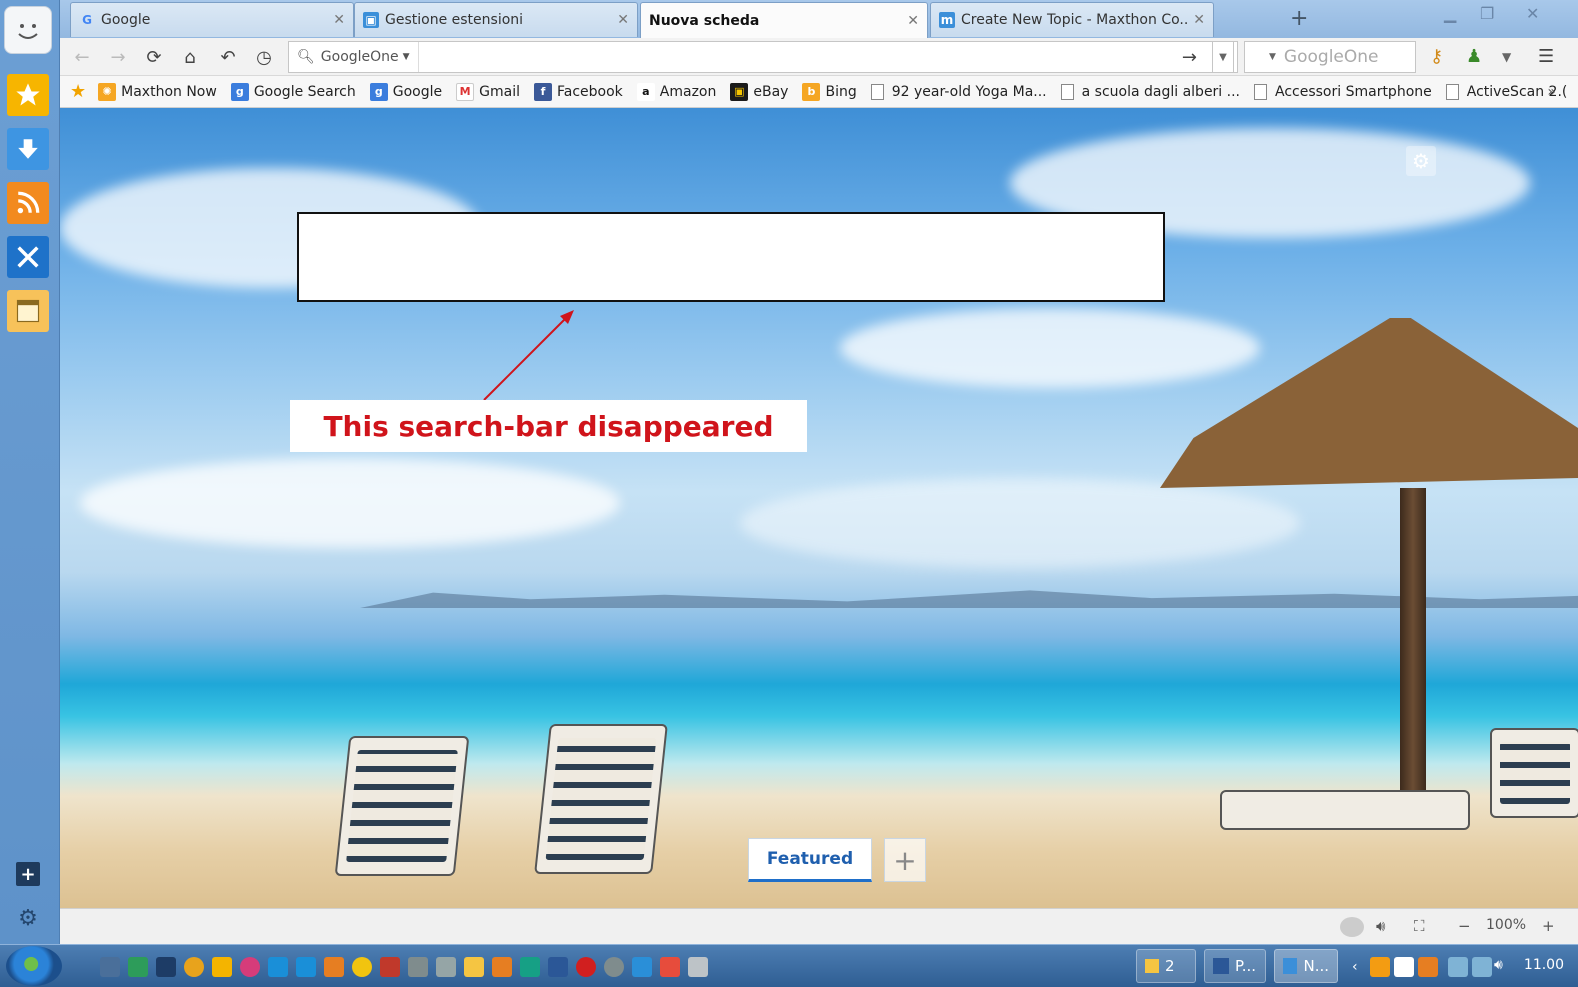 The width and height of the screenshot is (1578, 987). What do you see at coordinates (548, 426) in the screenshot?
I see `annotation-callout: This search-bar disappeared` at bounding box center [548, 426].